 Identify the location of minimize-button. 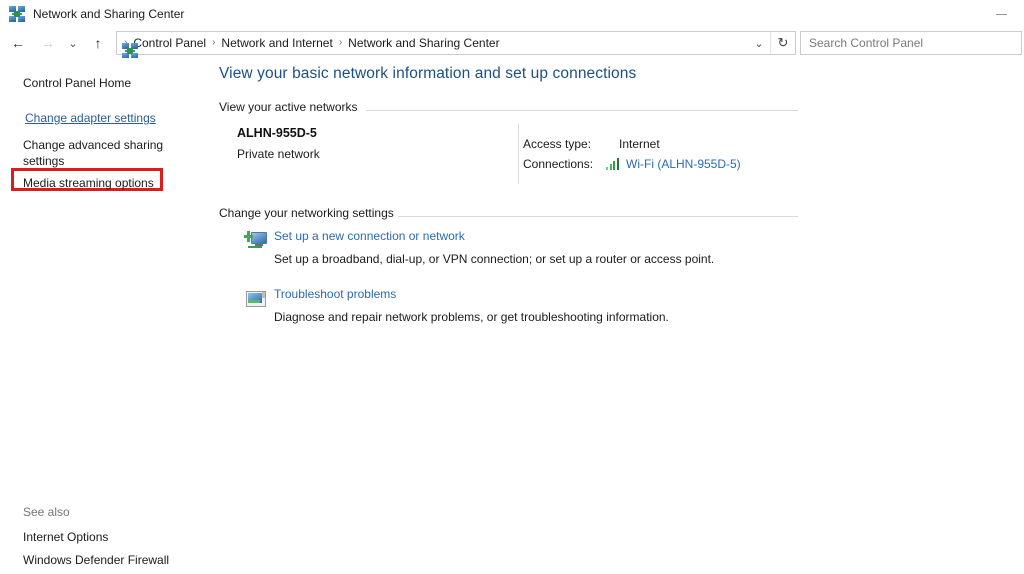
(1001, 14).